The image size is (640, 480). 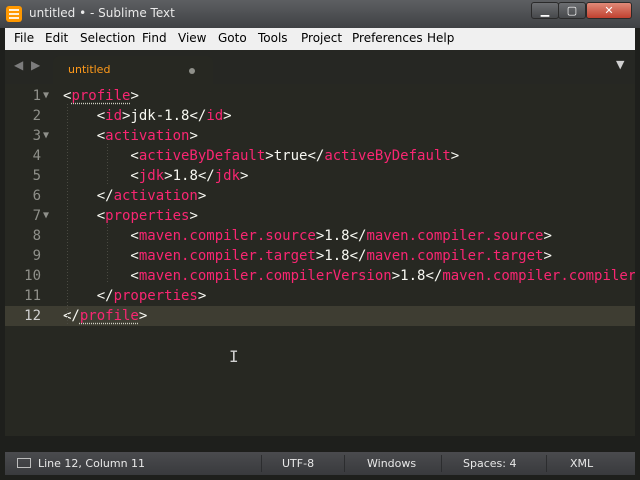 I want to click on line-number: 3, so click(x=36, y=136).